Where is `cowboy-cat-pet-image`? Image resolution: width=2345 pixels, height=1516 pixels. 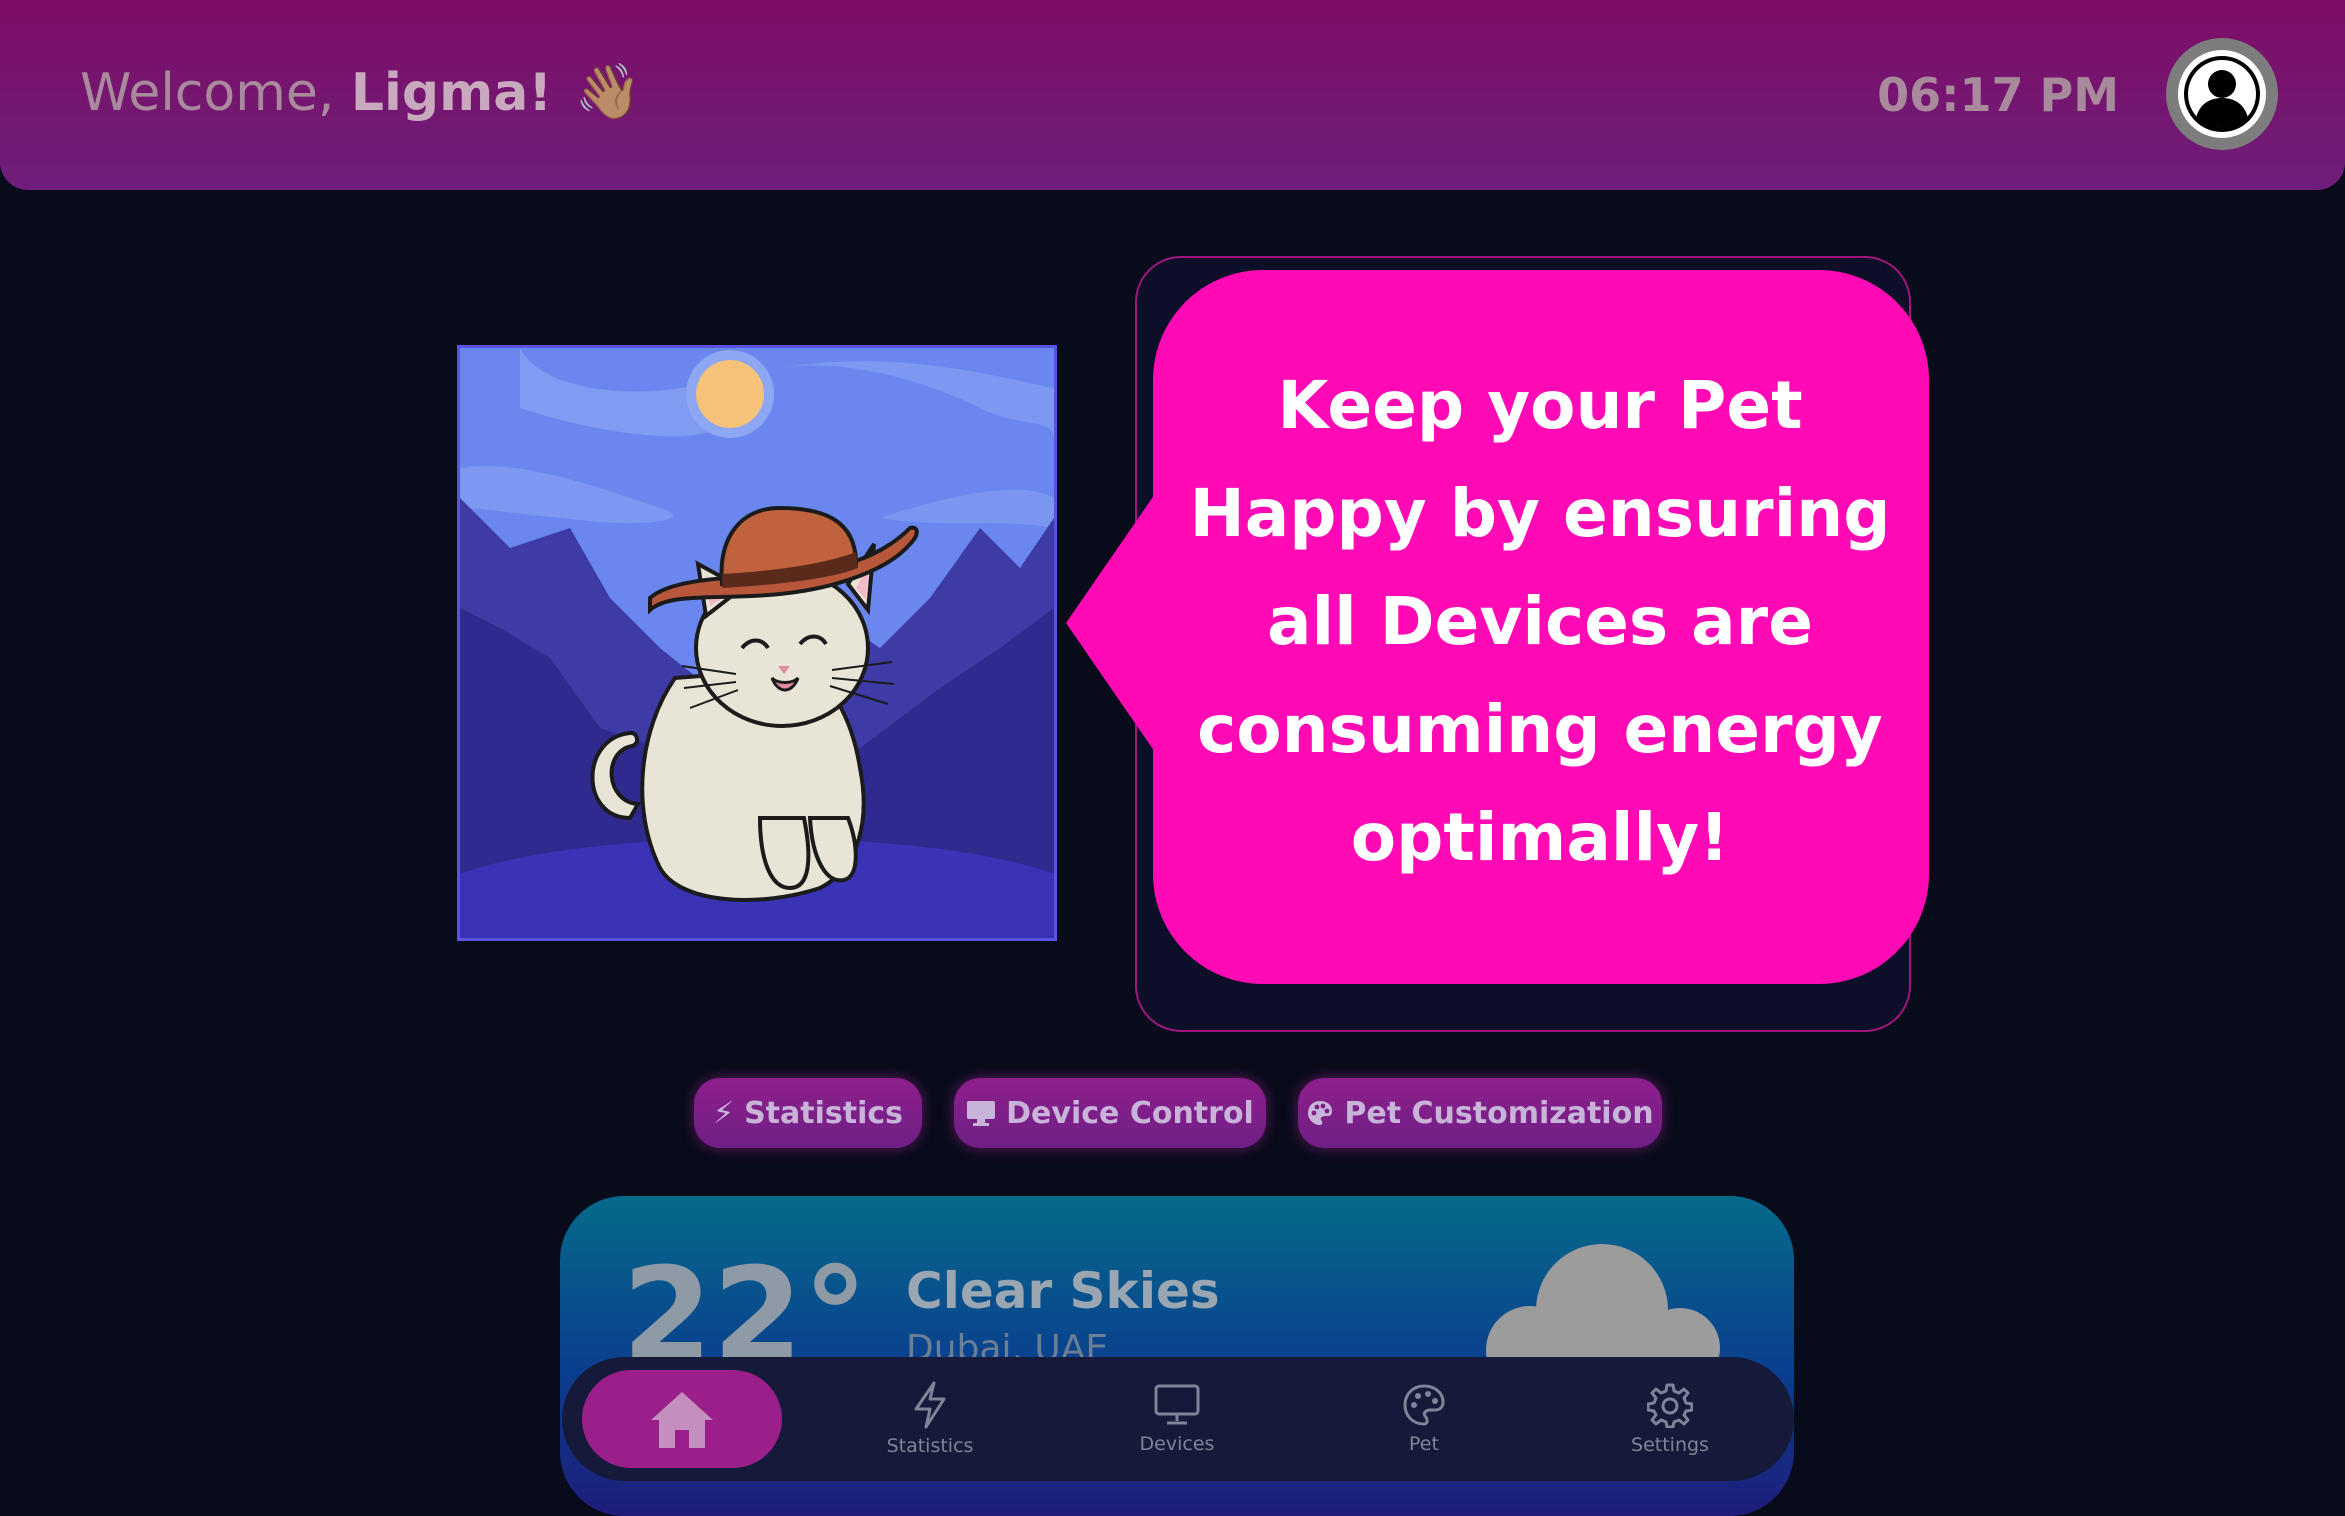
cowboy-cat-pet-image is located at coordinates (757, 643).